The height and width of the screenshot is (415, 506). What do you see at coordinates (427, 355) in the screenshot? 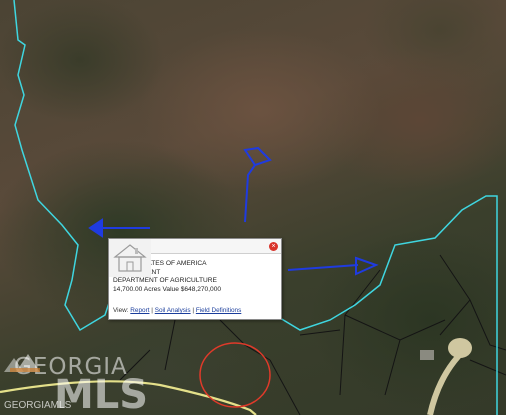
I see `house-roof` at bounding box center [427, 355].